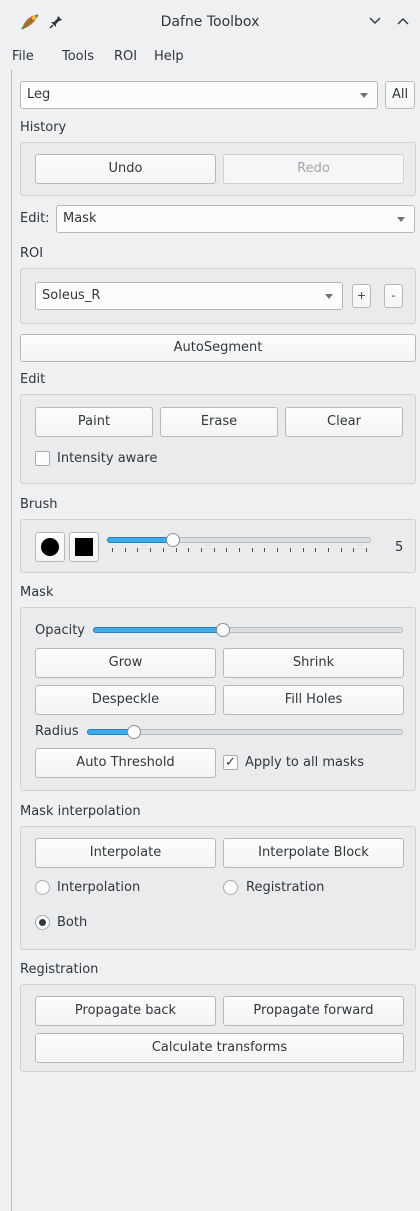  What do you see at coordinates (94, 422) in the screenshot?
I see `paint-button: Paint` at bounding box center [94, 422].